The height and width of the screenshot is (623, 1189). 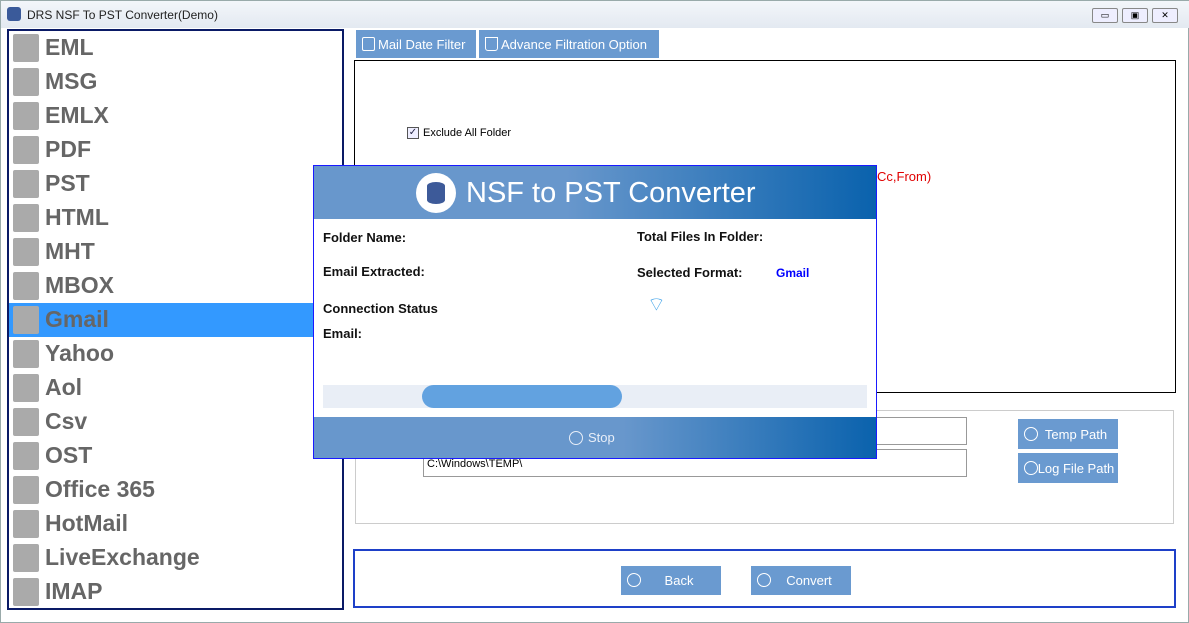 What do you see at coordinates (26, 252) in the screenshot?
I see `mht-file-icon` at bounding box center [26, 252].